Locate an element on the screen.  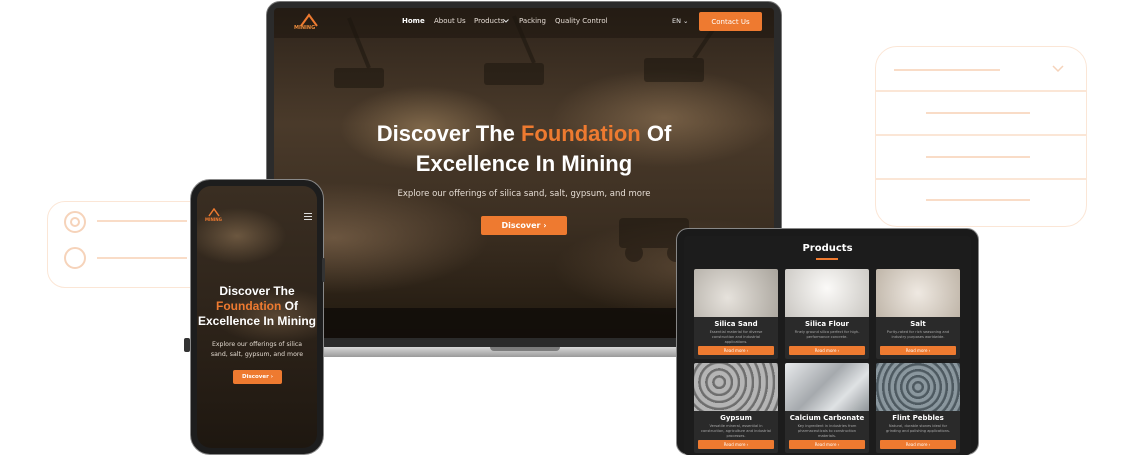
mobile-hero-title-line3: Excellence In Mining is located at coordinates (257, 321).